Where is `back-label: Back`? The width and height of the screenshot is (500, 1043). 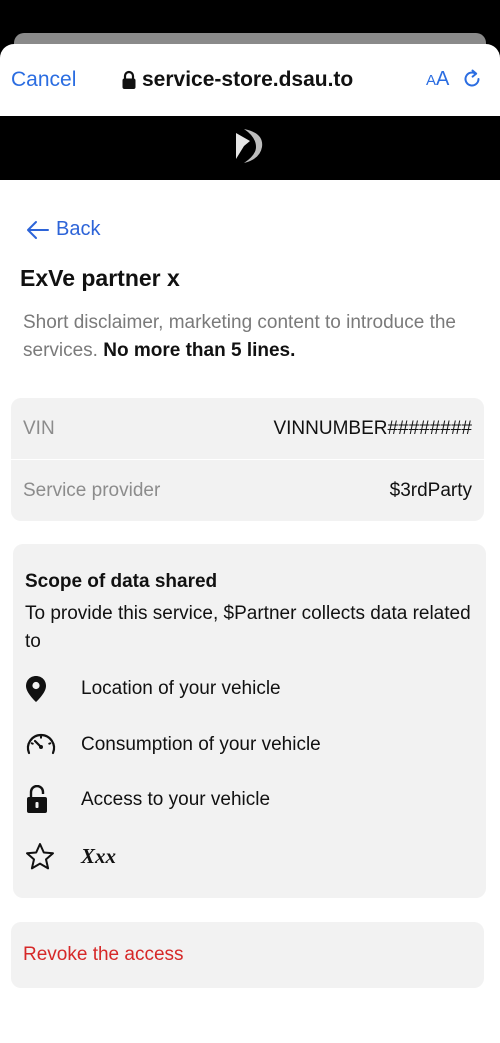
back-label: Back is located at coordinates (78, 229).